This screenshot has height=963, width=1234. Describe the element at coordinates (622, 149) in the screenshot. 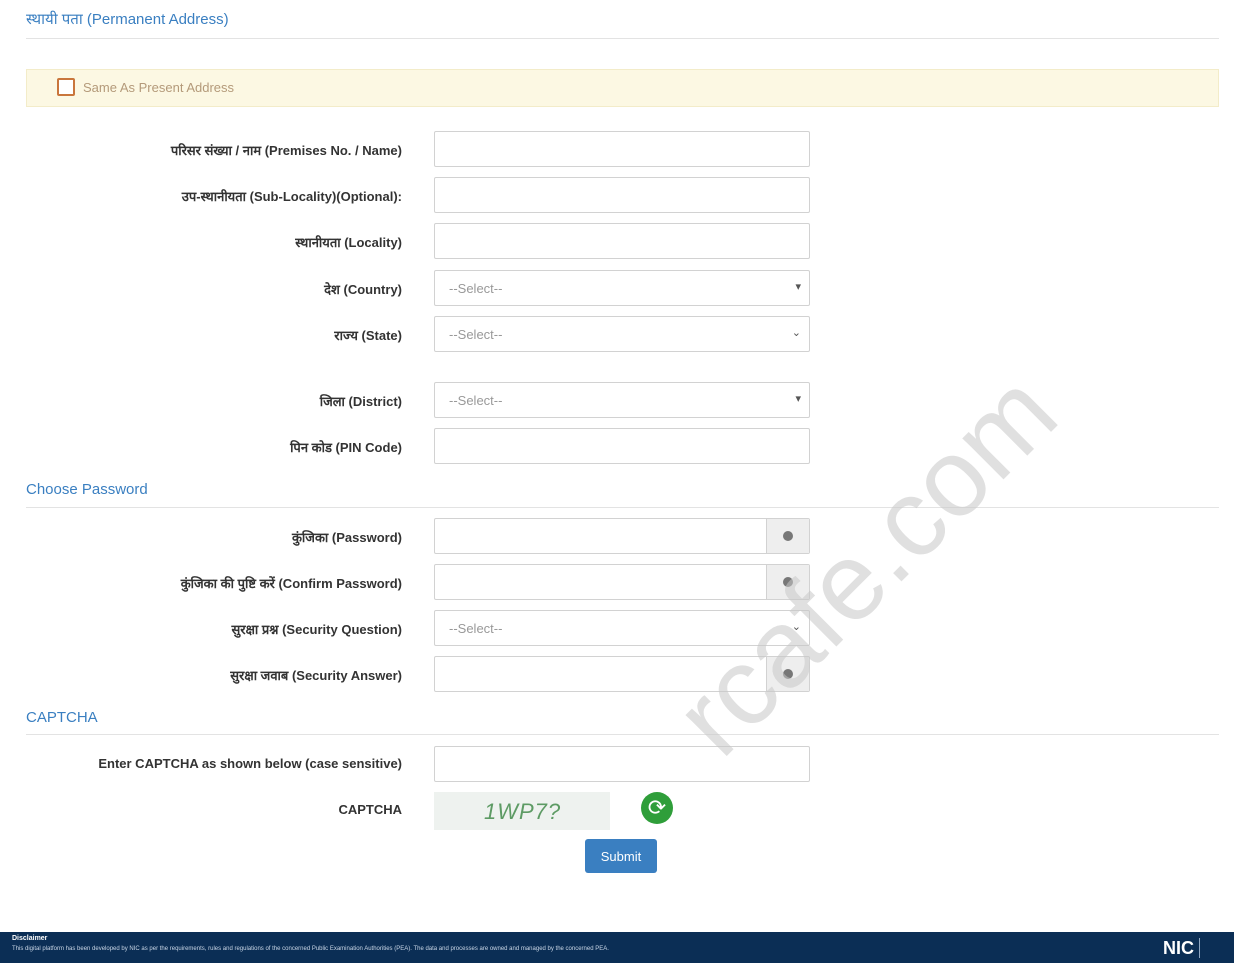

I see `premises-input` at that location.